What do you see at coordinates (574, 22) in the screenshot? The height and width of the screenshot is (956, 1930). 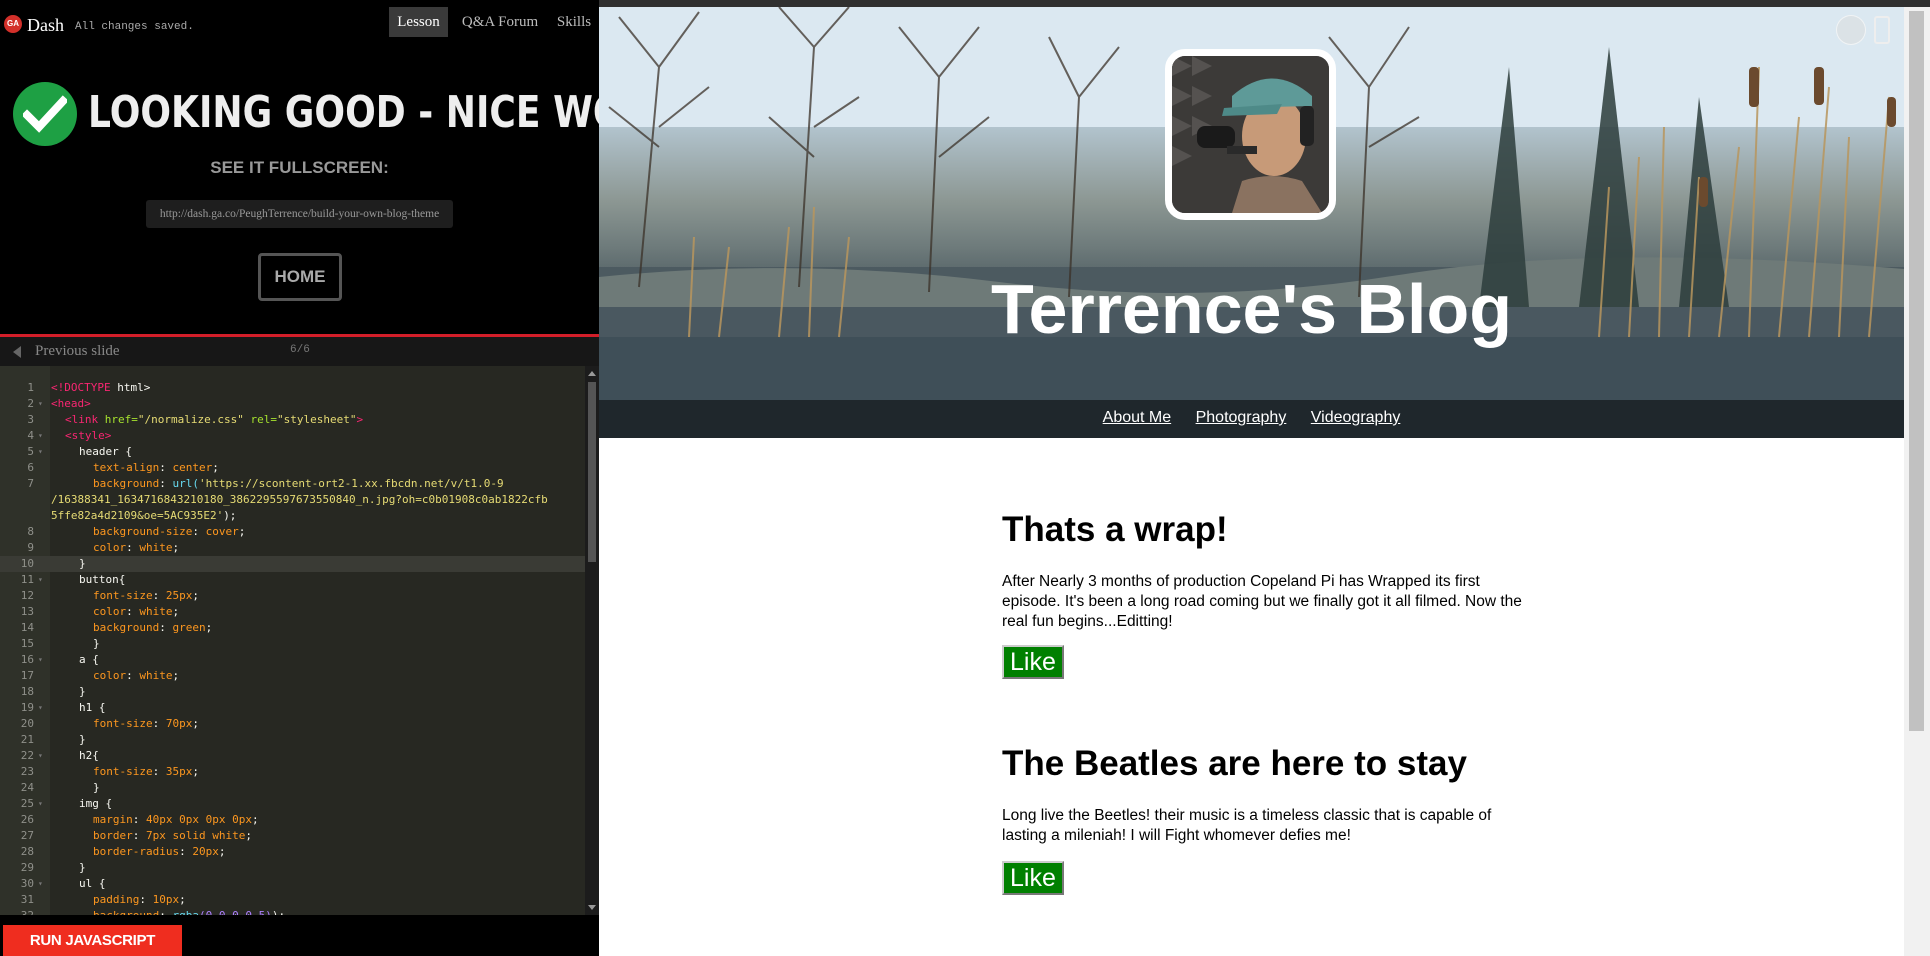 I see `tab-skills: Skills` at bounding box center [574, 22].